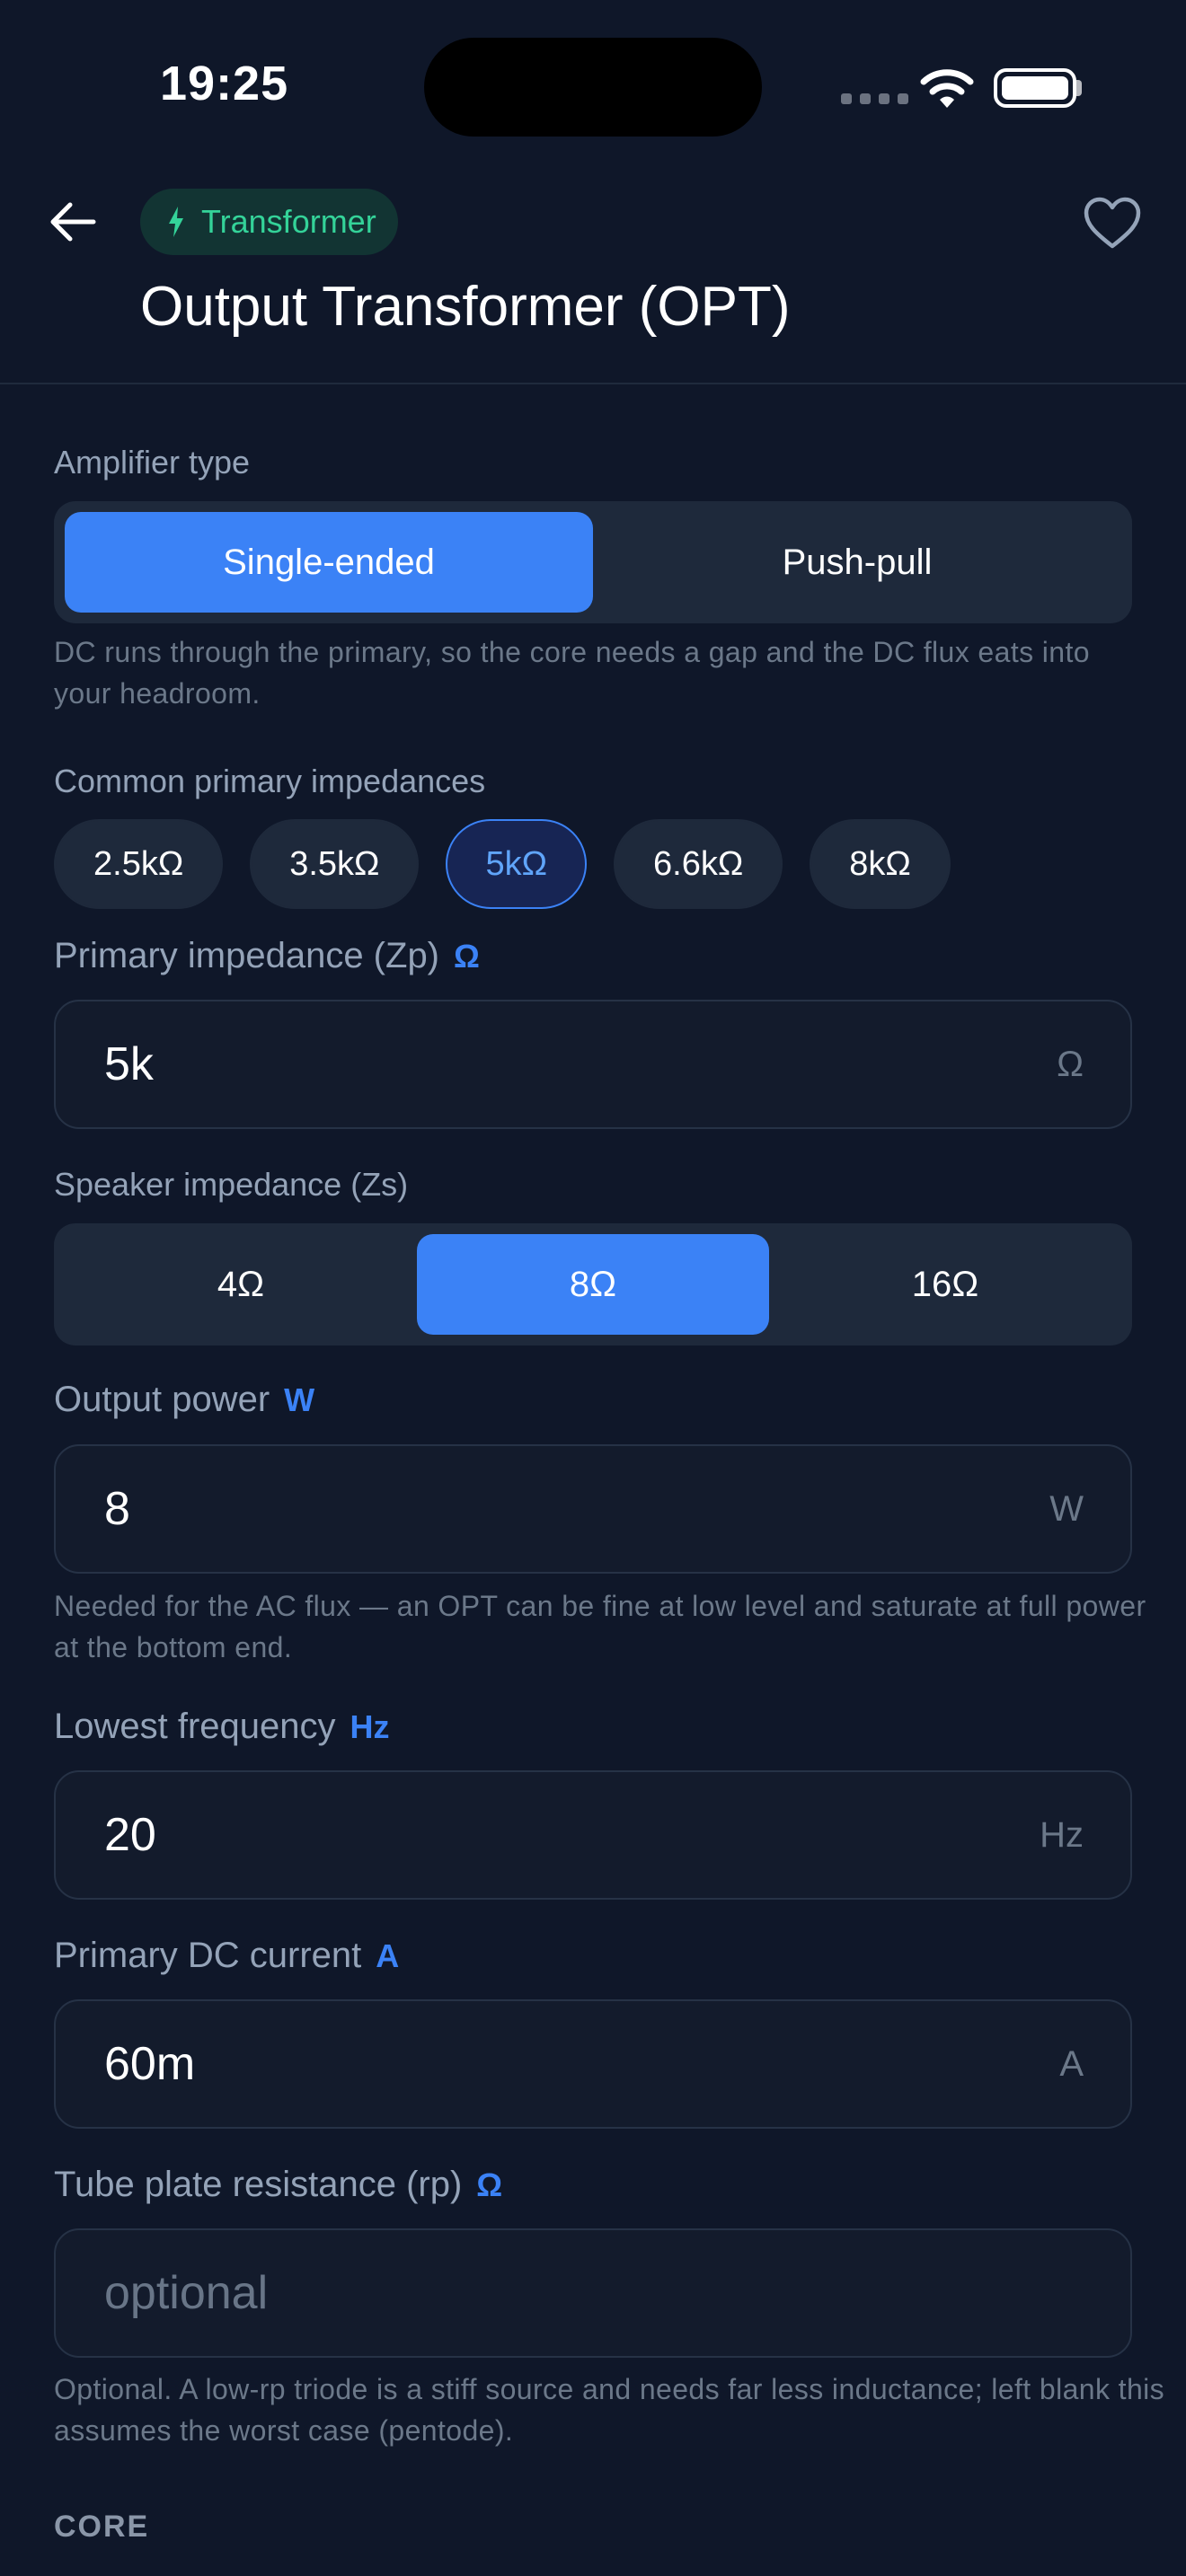 The image size is (1186, 2576). Describe the element at coordinates (150, 2064) in the screenshot. I see `primary-dc-current-value: 60m` at that location.